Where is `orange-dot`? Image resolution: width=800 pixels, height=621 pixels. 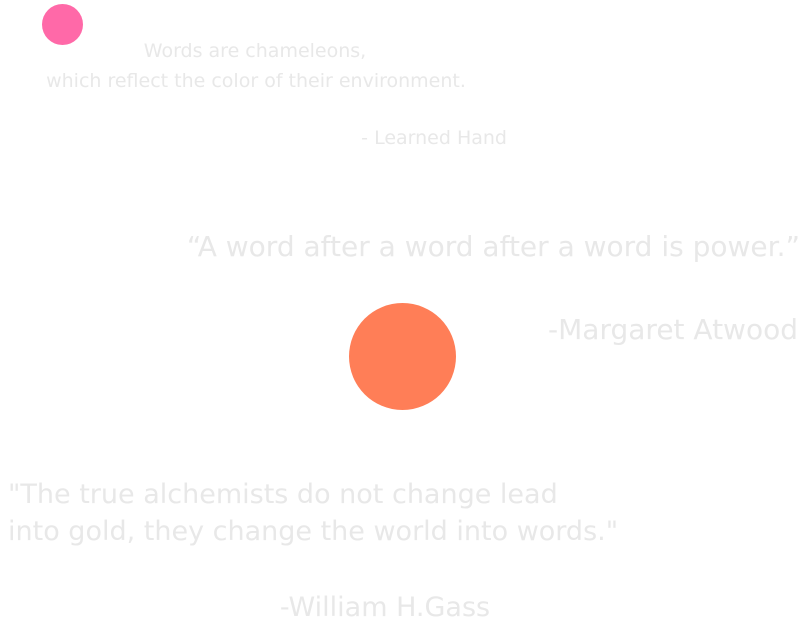 orange-dot is located at coordinates (402, 356).